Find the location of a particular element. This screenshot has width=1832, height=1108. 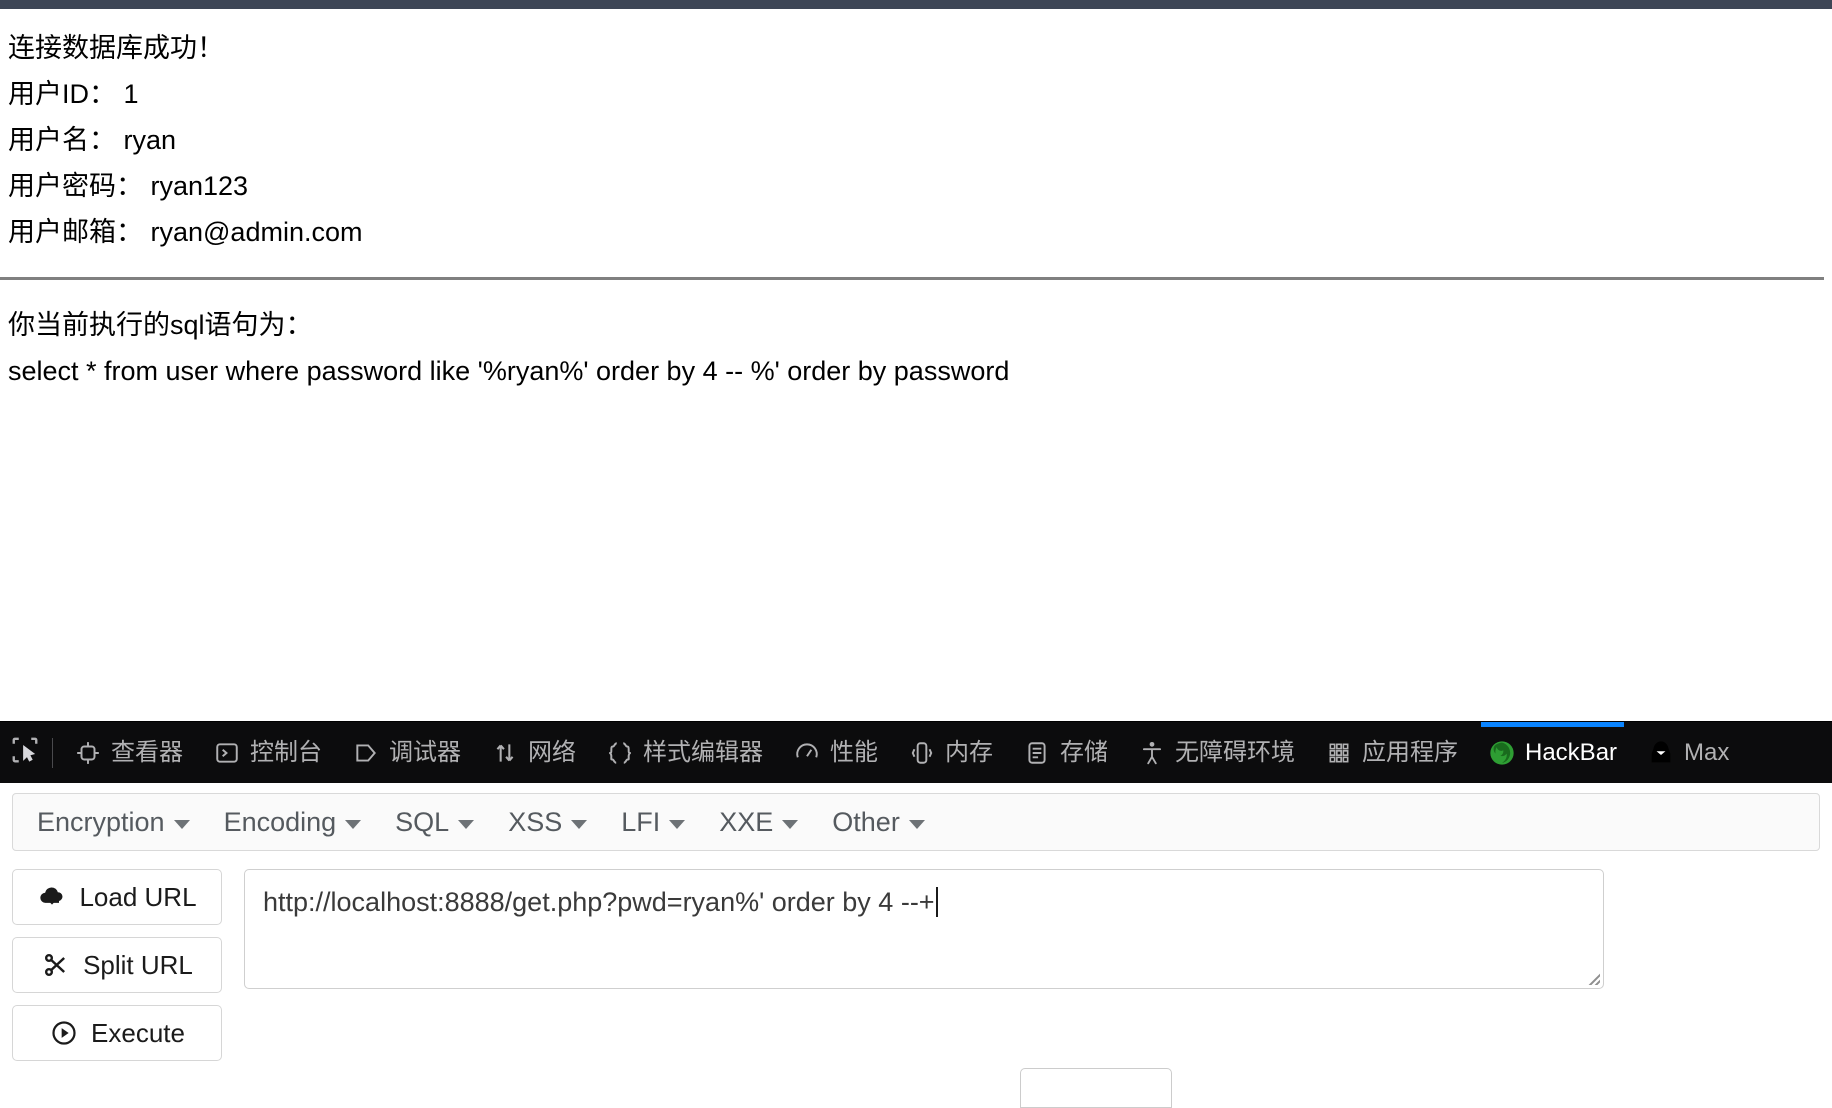

devtools-tab-max: Max is located at coordinates (1688, 752).